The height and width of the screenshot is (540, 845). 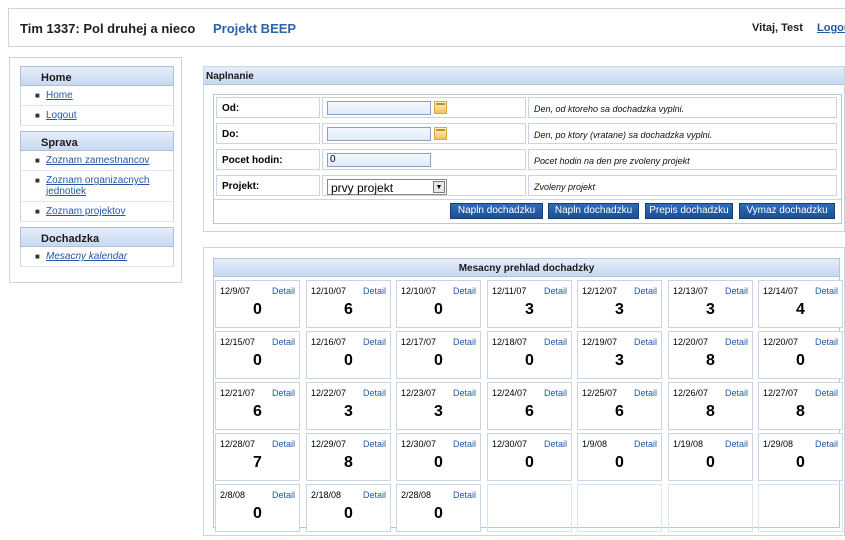 What do you see at coordinates (787, 211) in the screenshot?
I see `delete-button: Vymaz dochadzku` at bounding box center [787, 211].